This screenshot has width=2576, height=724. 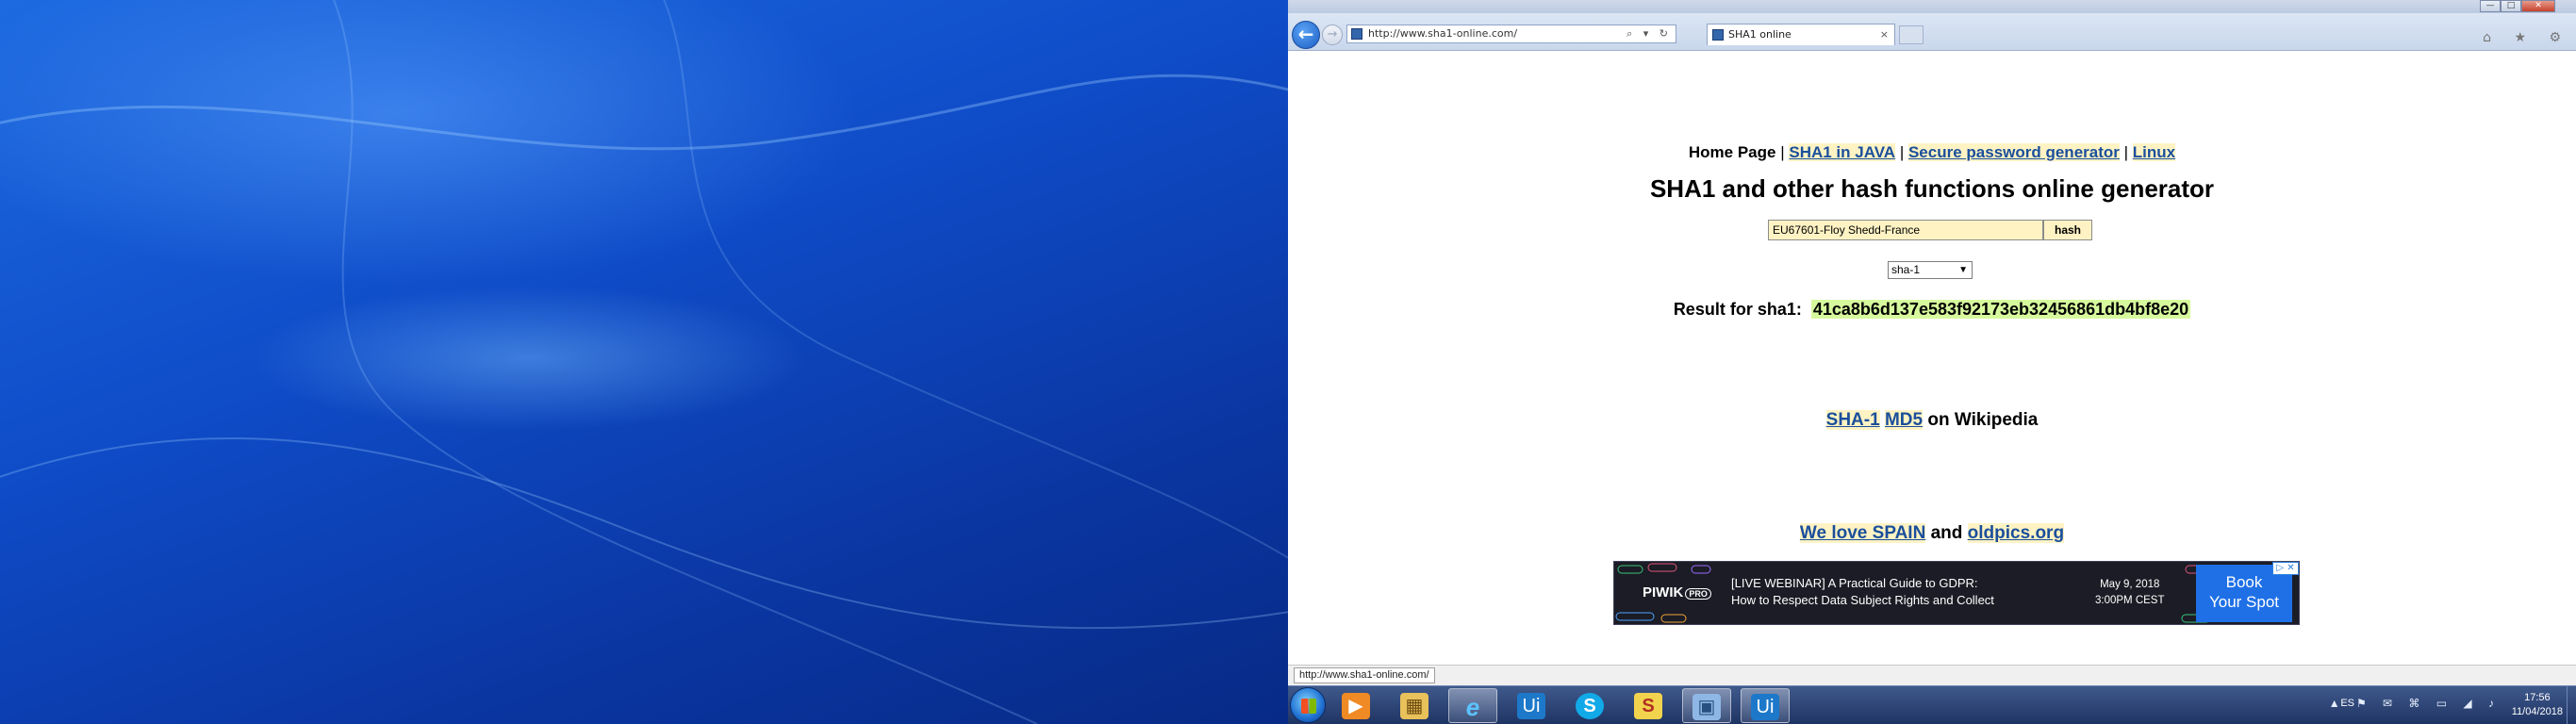 I want to click on nav-link-sha1-java: SHA1 in JAVA, so click(x=1842, y=152).